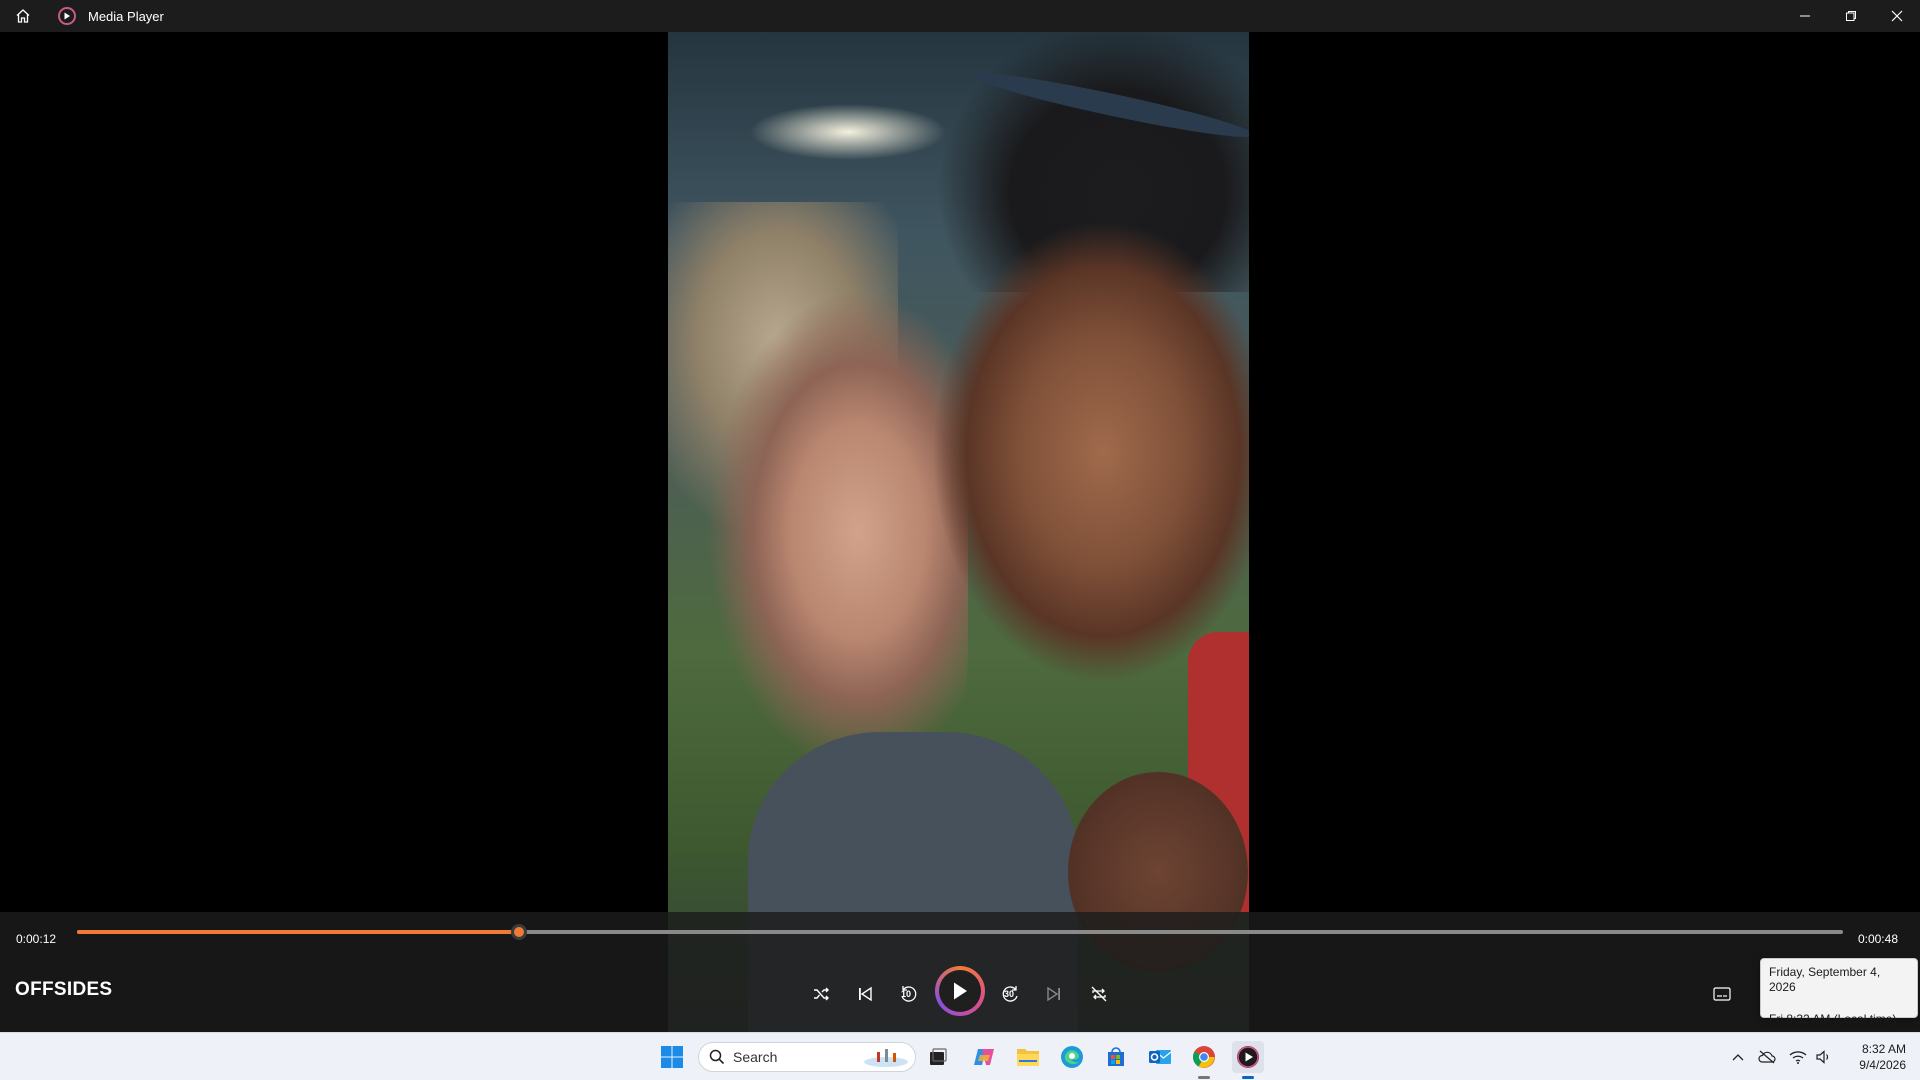  I want to click on media-player-icon, so click(1248, 1057).